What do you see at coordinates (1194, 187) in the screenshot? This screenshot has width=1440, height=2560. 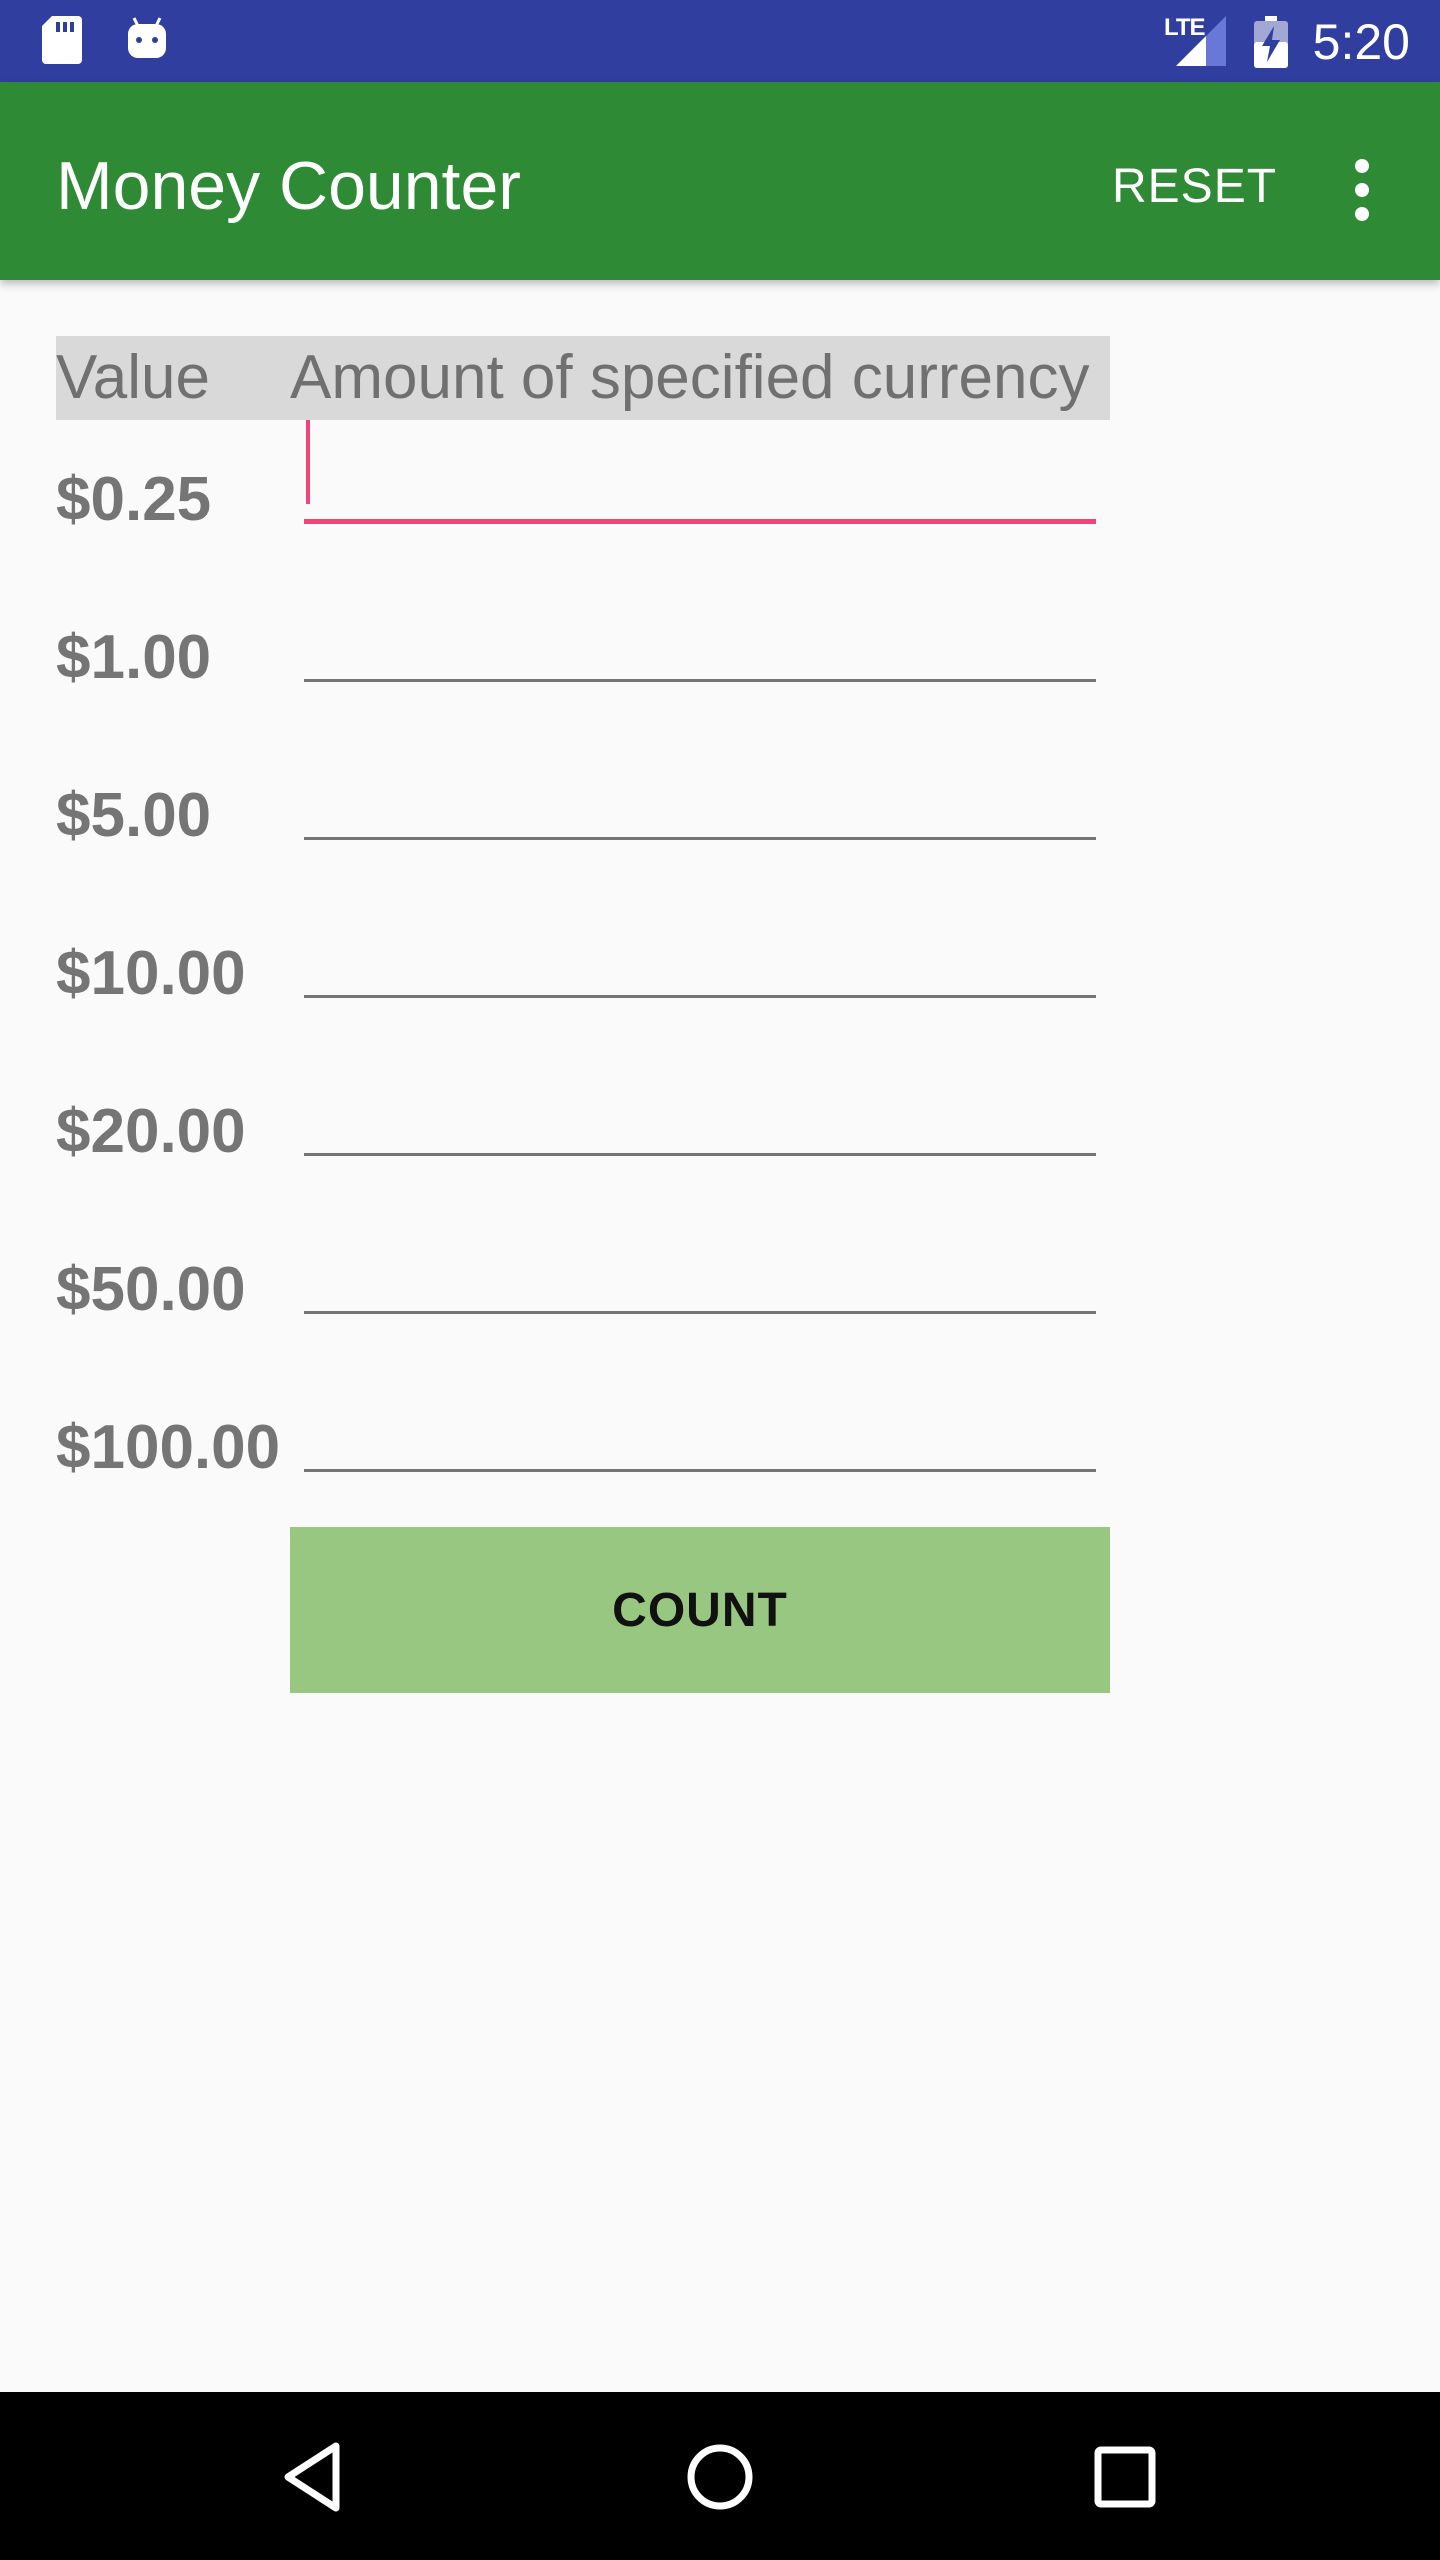 I see `reset-button: RESET` at bounding box center [1194, 187].